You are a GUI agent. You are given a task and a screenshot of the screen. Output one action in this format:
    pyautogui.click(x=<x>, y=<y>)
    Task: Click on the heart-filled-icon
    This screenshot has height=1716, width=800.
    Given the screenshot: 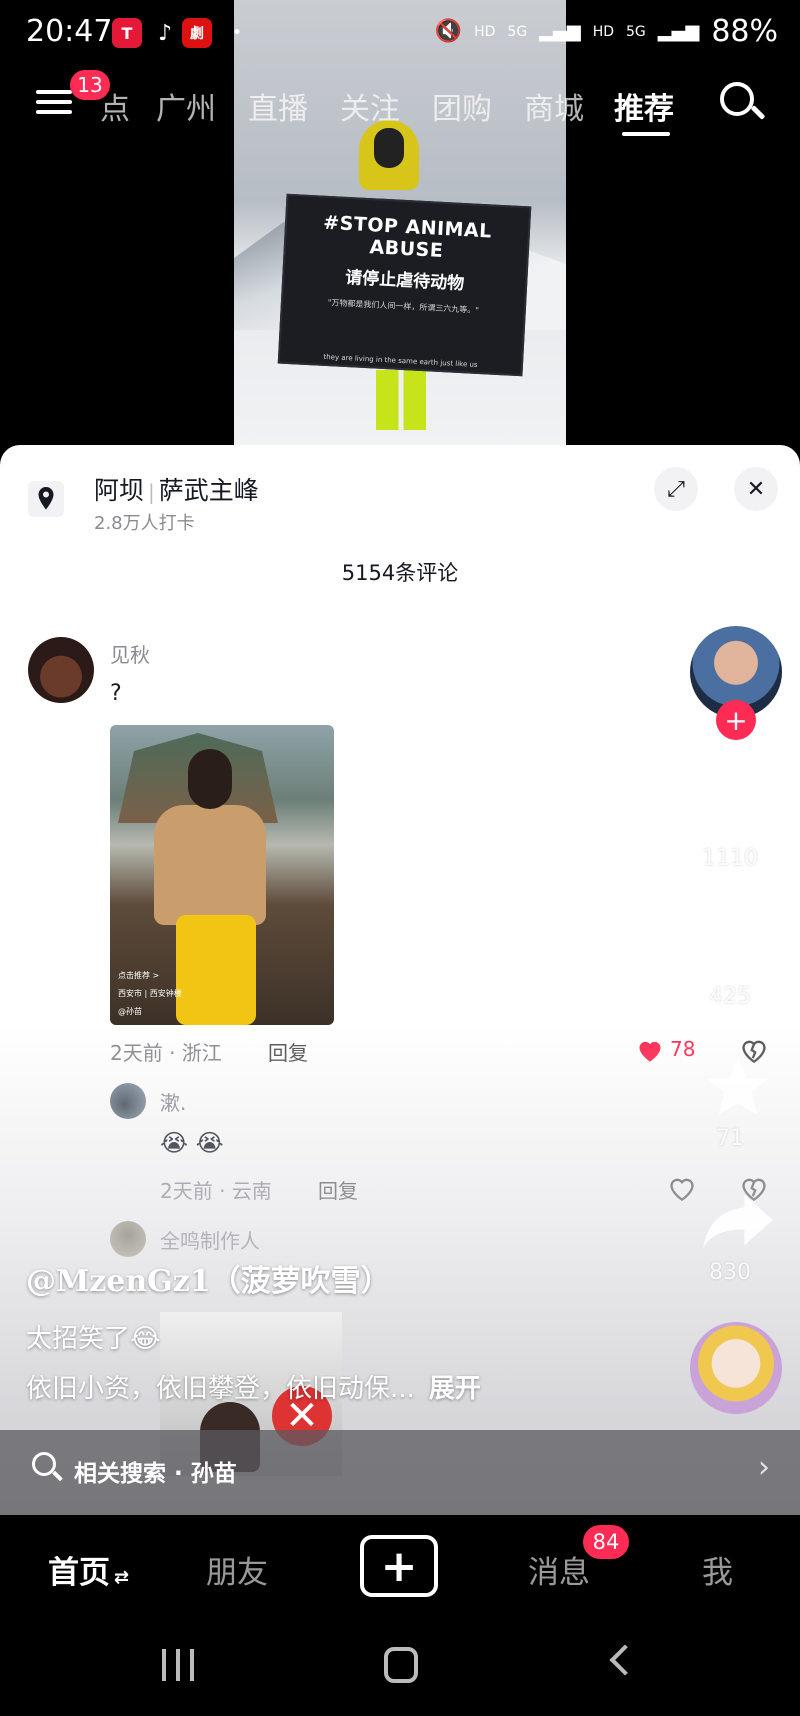 What is the action you would take?
    pyautogui.click(x=650, y=1050)
    